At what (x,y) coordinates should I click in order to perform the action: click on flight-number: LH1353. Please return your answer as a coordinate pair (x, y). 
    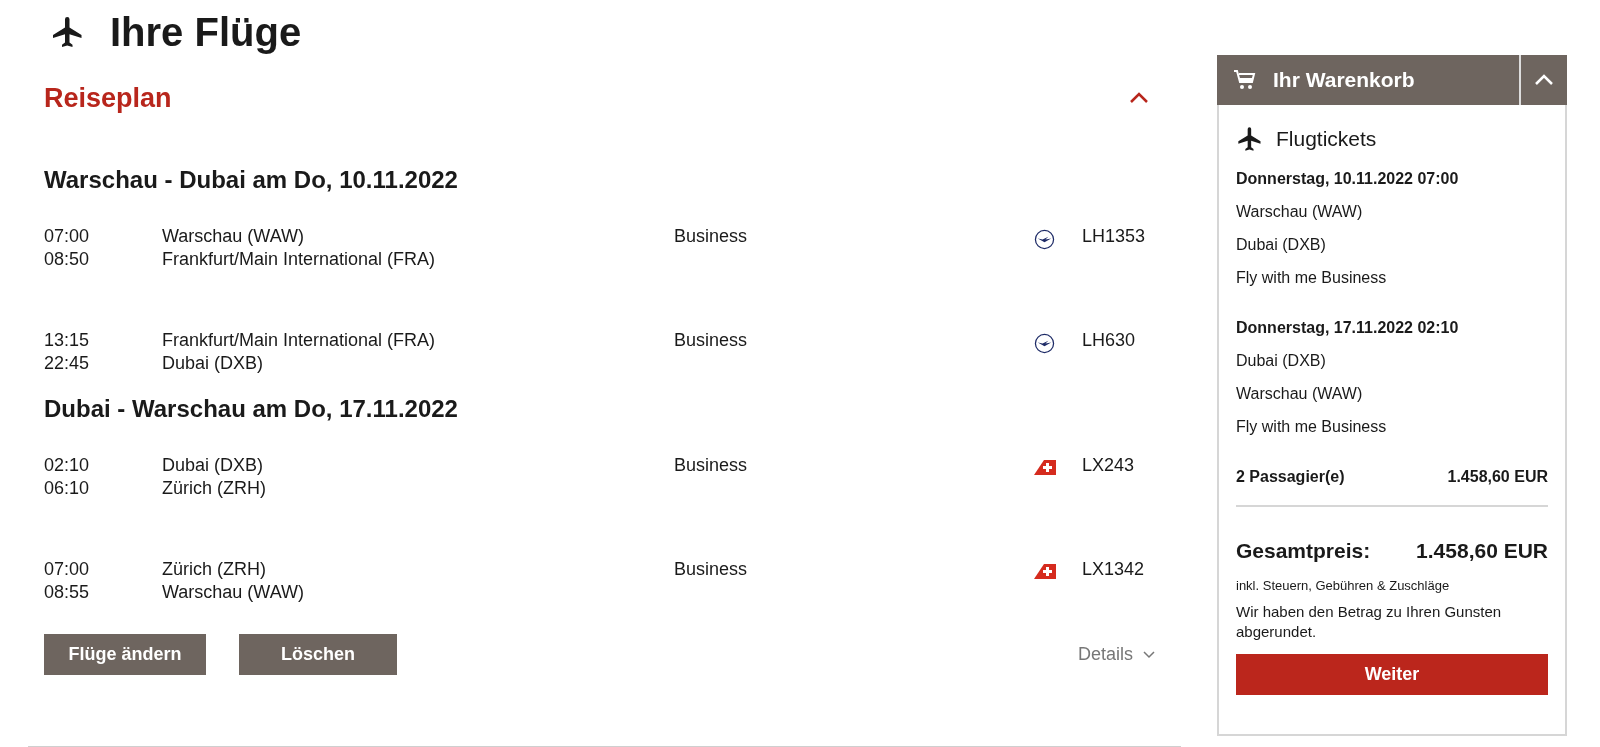
    Looking at the image, I should click on (1114, 236).